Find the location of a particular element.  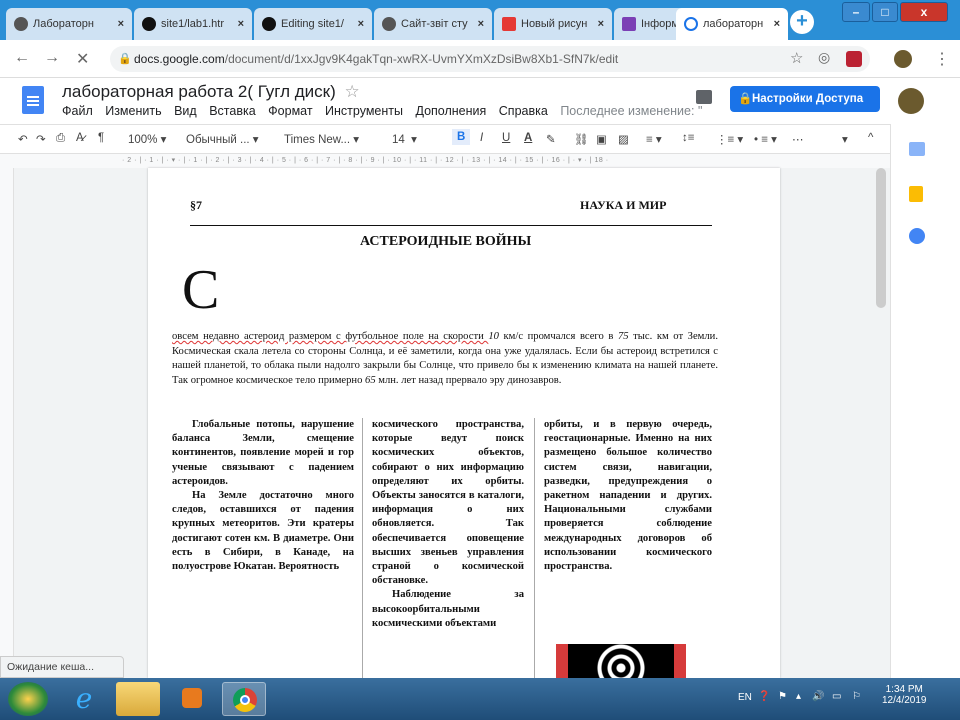

comment-icon: ▣ is located at coordinates (601, 139).